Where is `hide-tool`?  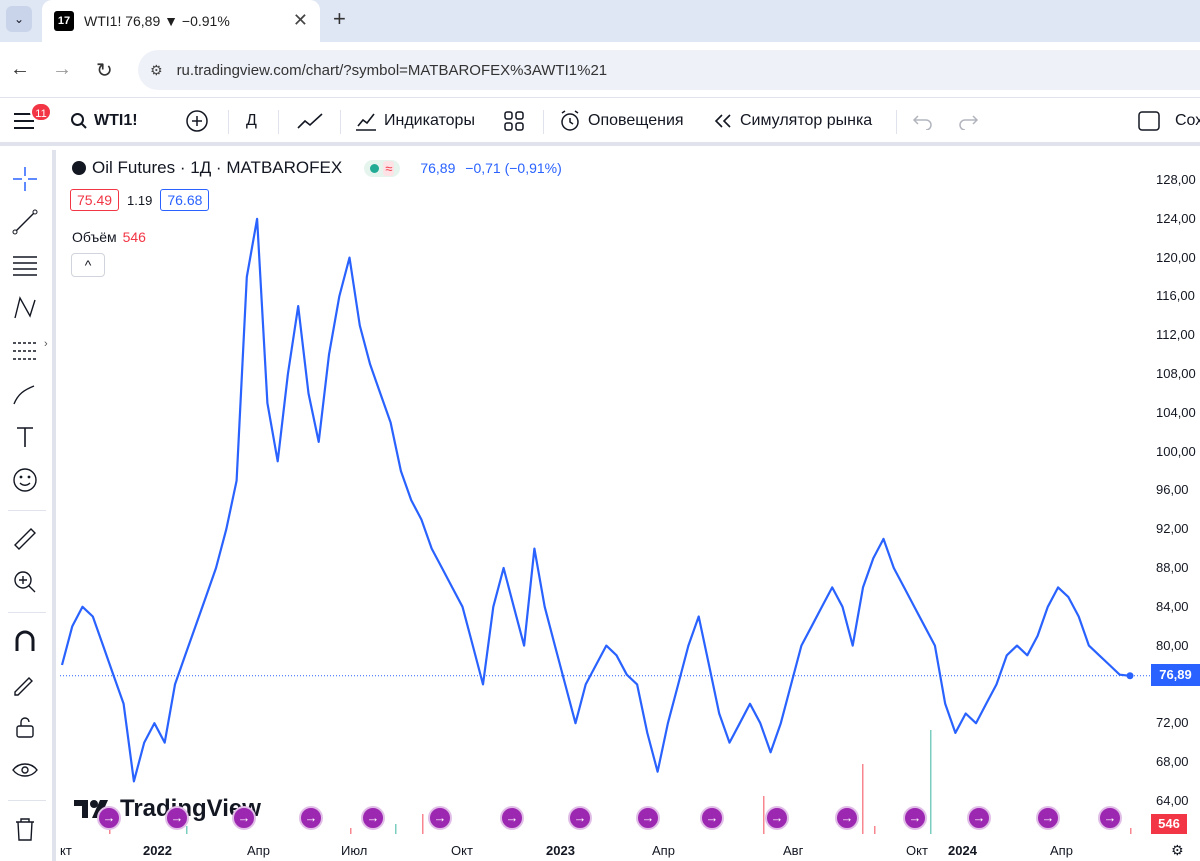 hide-tool is located at coordinates (25, 770).